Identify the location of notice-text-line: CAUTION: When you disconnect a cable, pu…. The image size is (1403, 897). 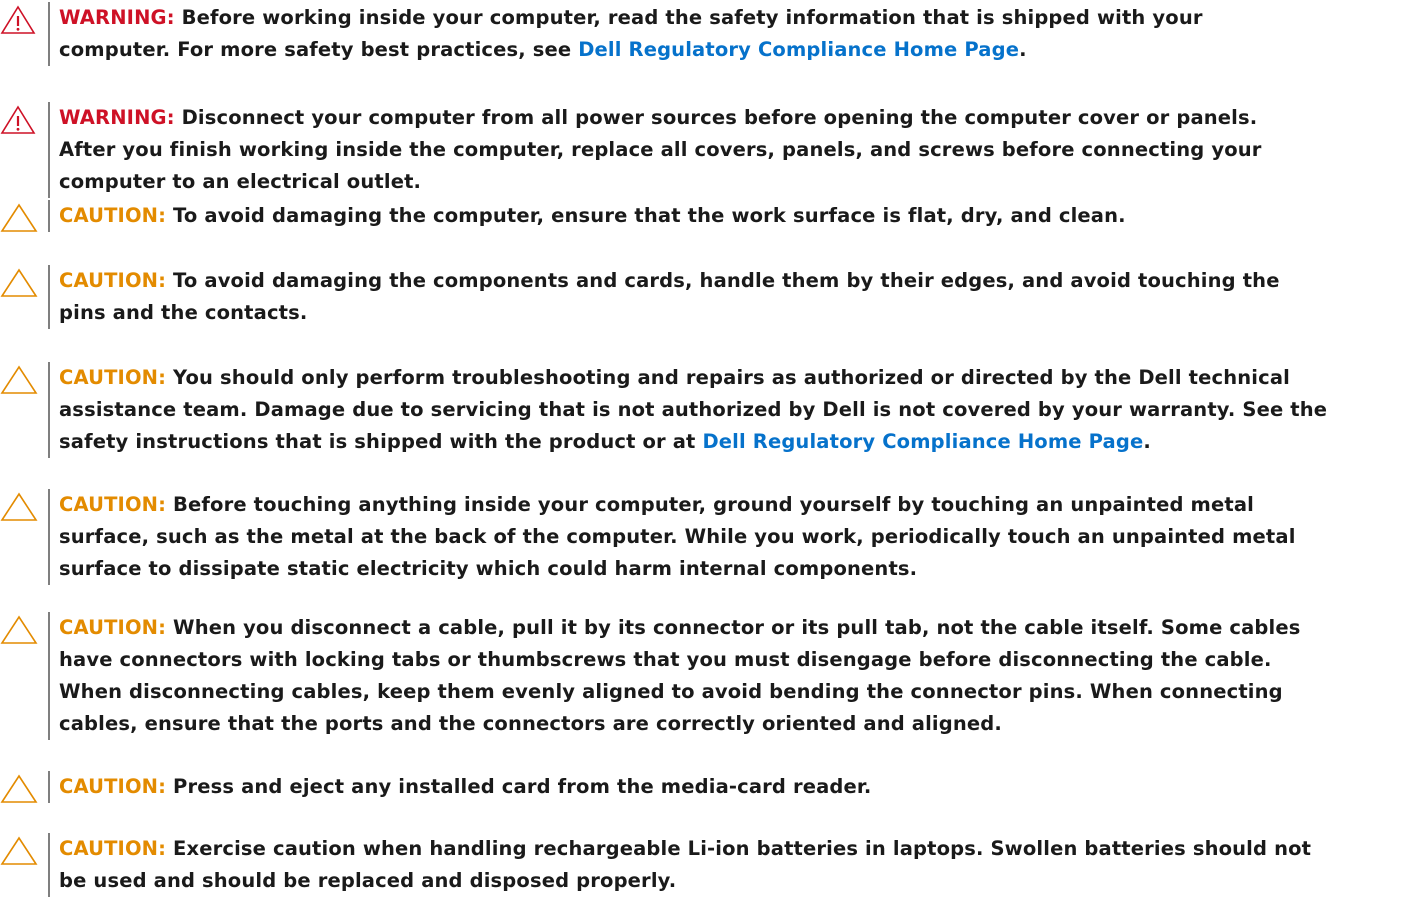
(680, 628).